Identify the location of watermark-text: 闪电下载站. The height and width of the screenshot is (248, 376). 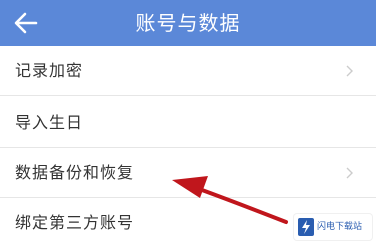
(340, 227).